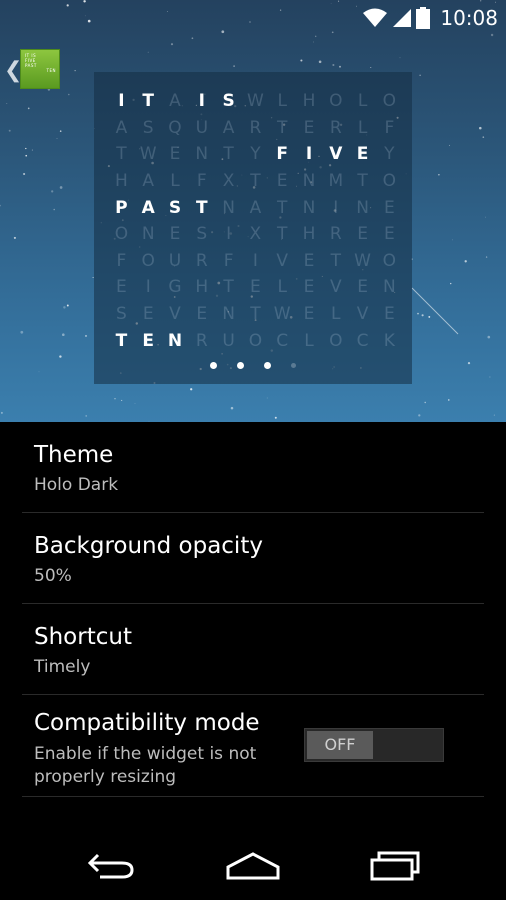 The height and width of the screenshot is (900, 506). Describe the element at coordinates (282, 340) in the screenshot. I see `grid-letter: C` at that location.